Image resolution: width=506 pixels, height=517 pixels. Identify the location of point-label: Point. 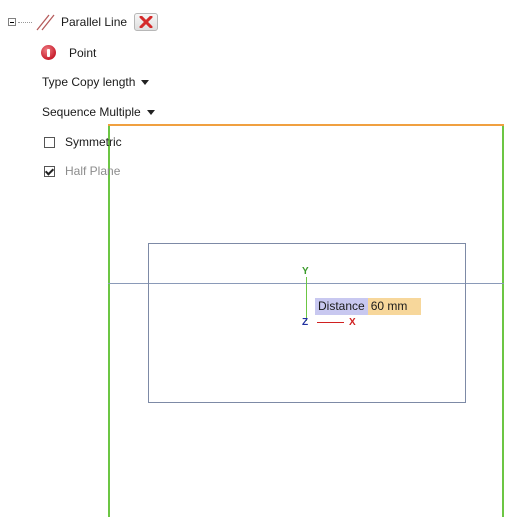
(83, 52).